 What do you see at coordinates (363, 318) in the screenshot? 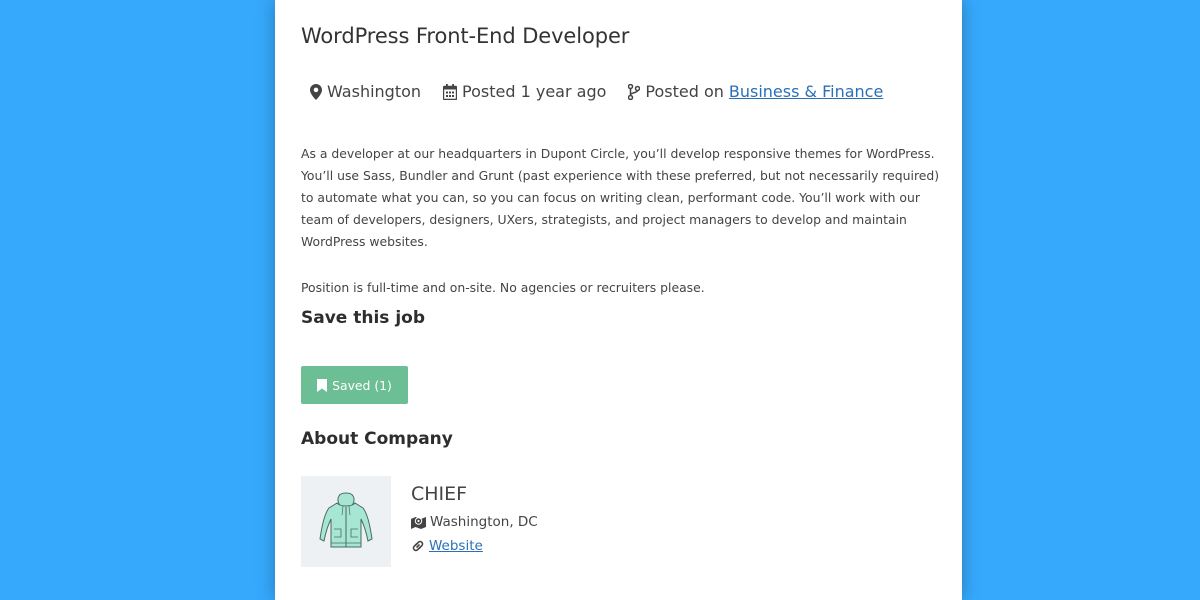
I see `save-job-heading: Save this job` at bounding box center [363, 318].